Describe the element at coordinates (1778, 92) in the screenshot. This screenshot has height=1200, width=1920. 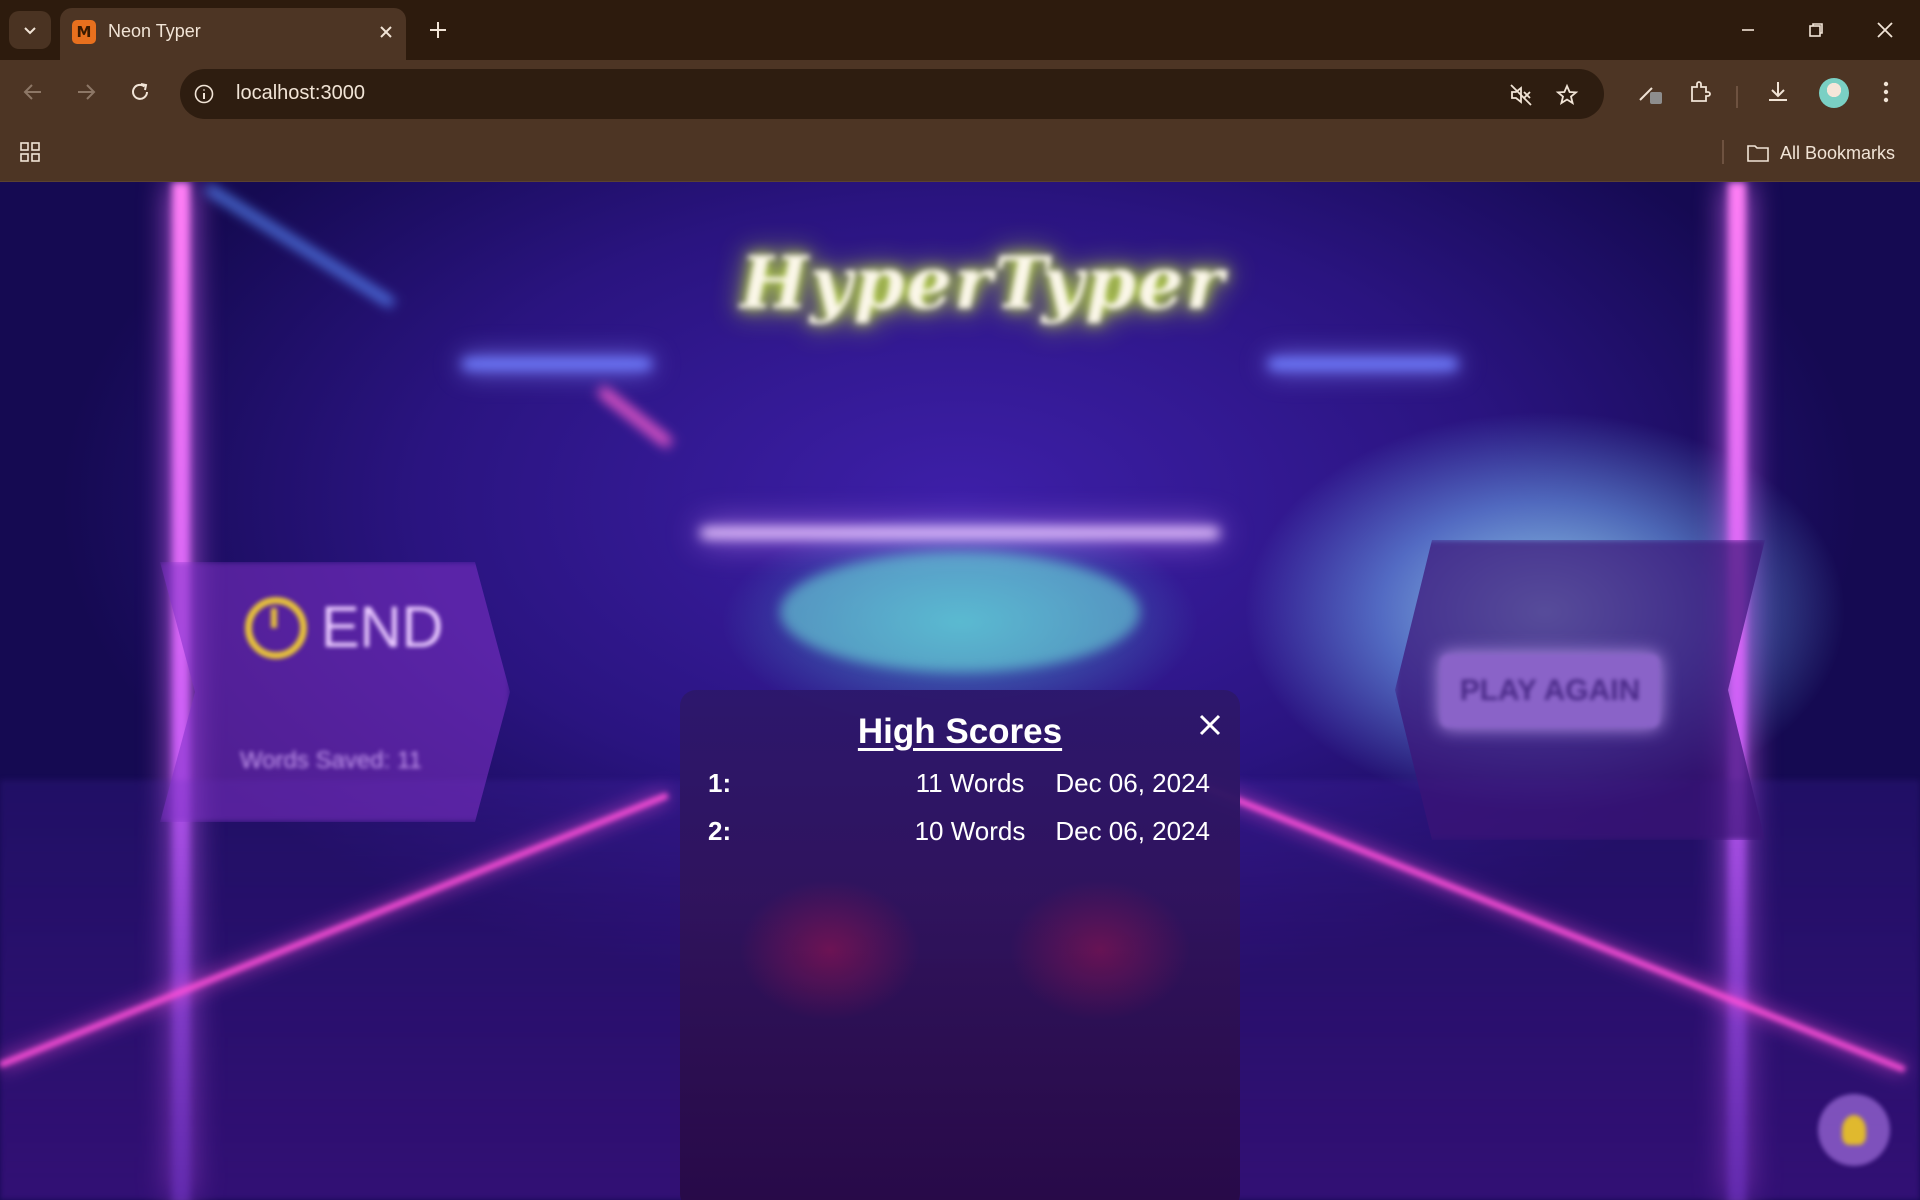
I see `download-icon` at that location.